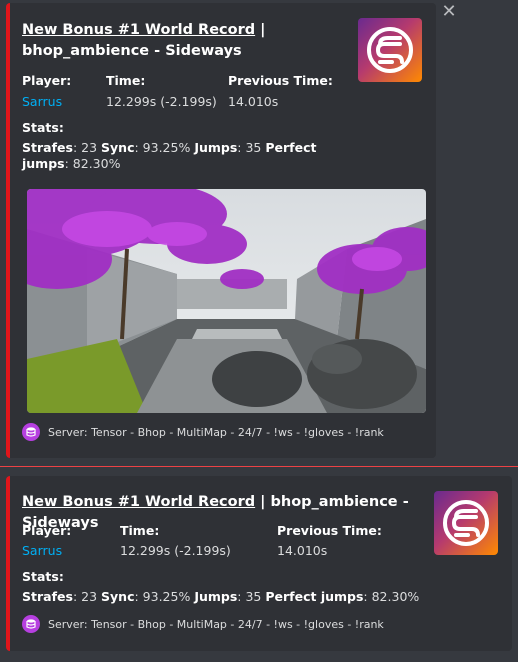 Image resolution: width=518 pixels, height=662 pixels. Describe the element at coordinates (259, 466) in the screenshot. I see `new-messages-divider` at that location.